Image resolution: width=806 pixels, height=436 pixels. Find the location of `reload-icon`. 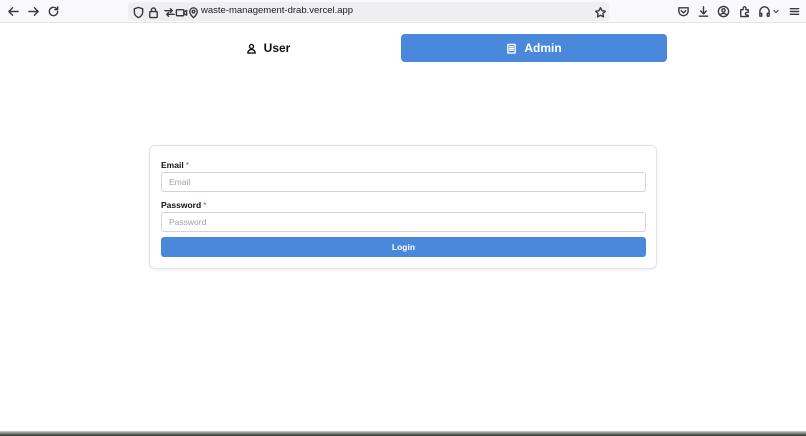

reload-icon is located at coordinates (53, 11).